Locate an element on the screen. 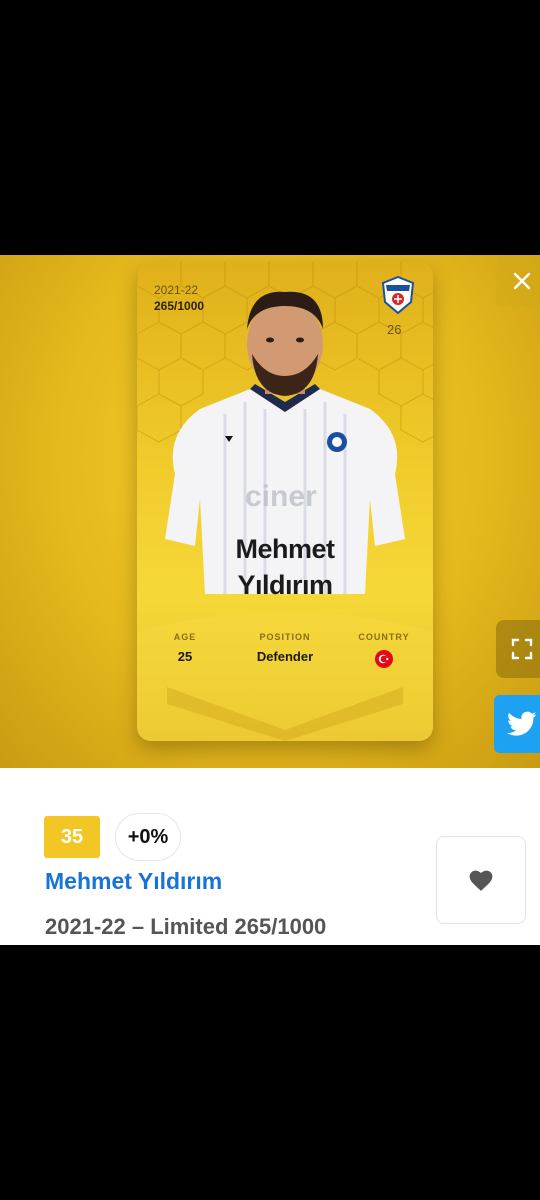 The image size is (540, 1200). card-last-name: Yıldırım is located at coordinates (285, 585).